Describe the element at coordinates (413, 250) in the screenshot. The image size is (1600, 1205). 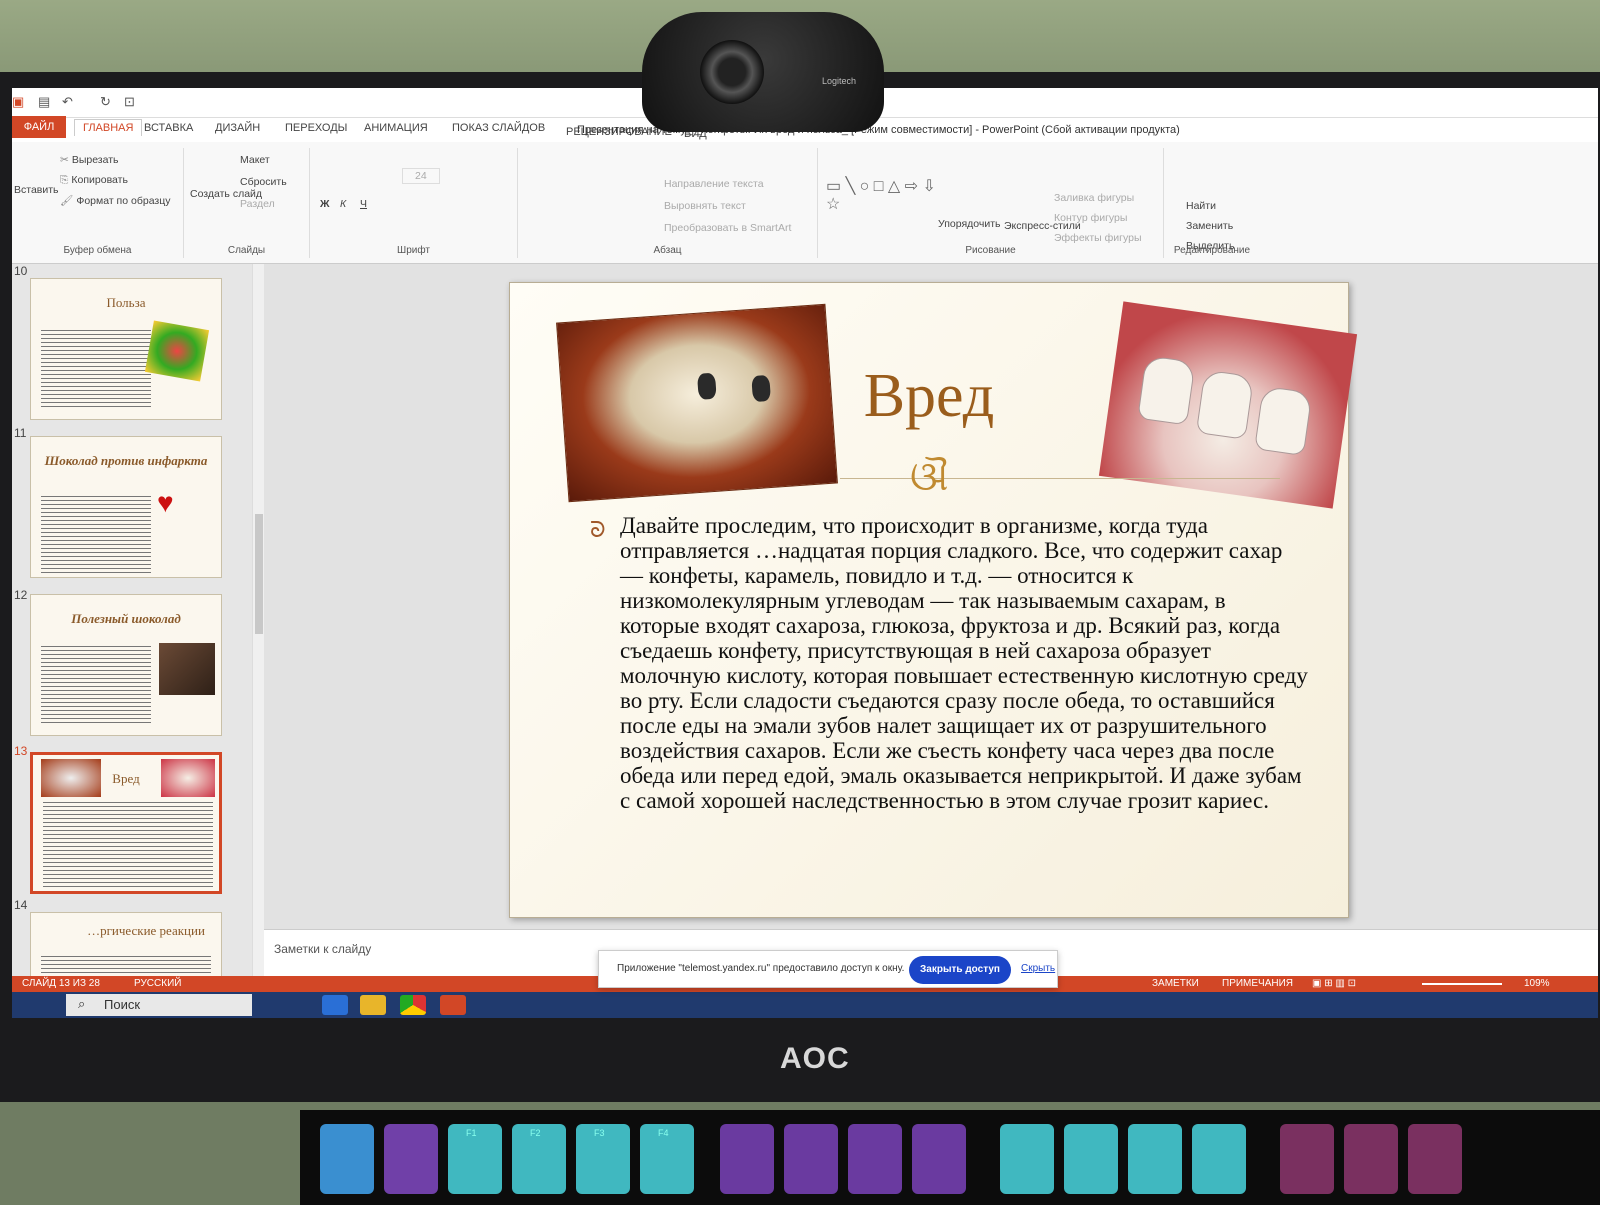
I see `font-group-label: Шрифт` at that location.